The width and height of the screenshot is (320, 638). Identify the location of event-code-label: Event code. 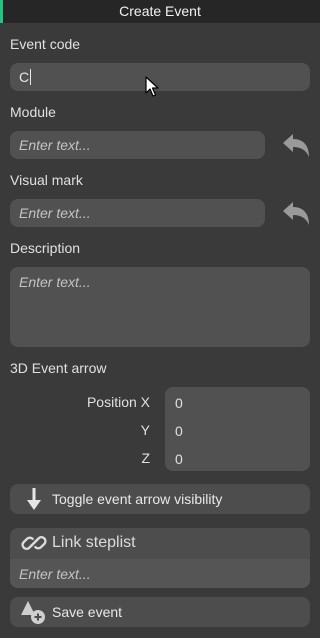
(45, 44).